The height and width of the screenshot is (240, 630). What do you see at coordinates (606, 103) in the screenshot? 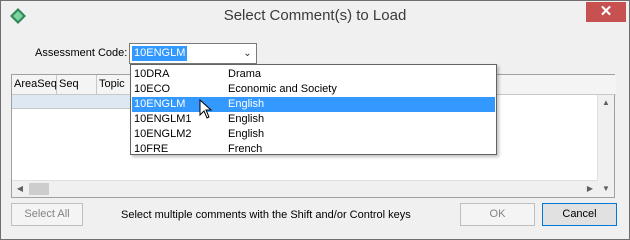
I see `scroll-up-icon: ▲` at bounding box center [606, 103].